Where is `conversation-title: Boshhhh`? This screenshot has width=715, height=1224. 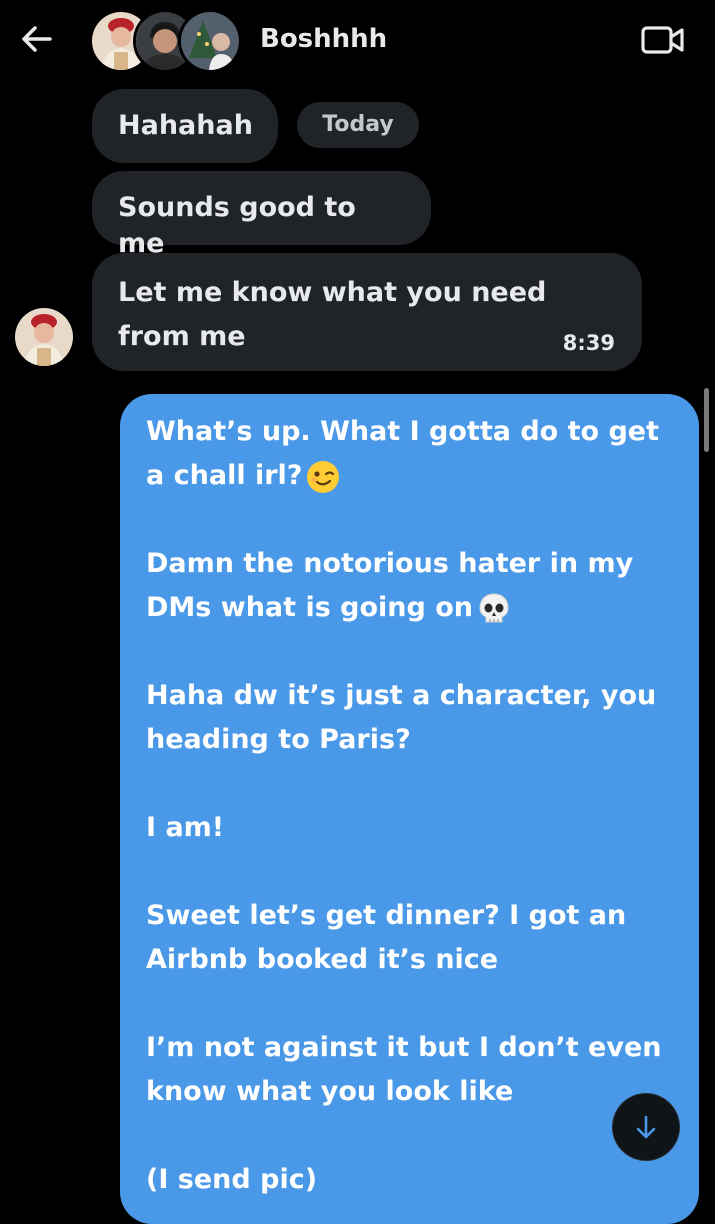
conversation-title: Boshhhh is located at coordinates (323, 39).